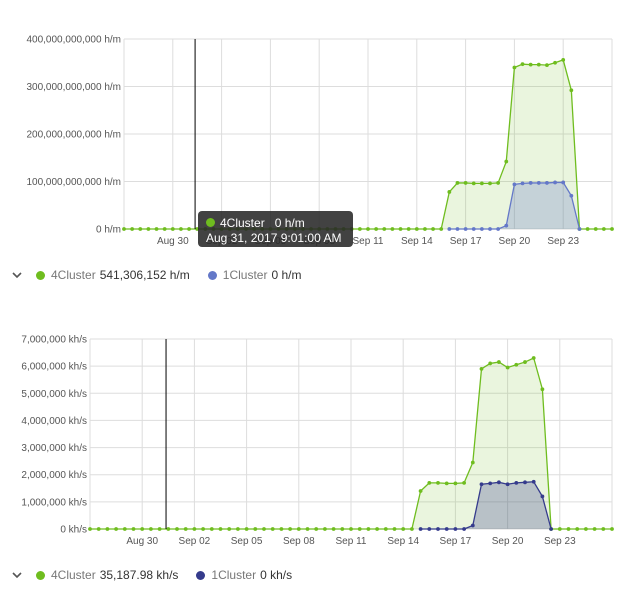 The width and height of the screenshot is (625, 593). Describe the element at coordinates (276, 575) in the screenshot. I see `legend-value-1cluster: 0 kh/s` at that location.